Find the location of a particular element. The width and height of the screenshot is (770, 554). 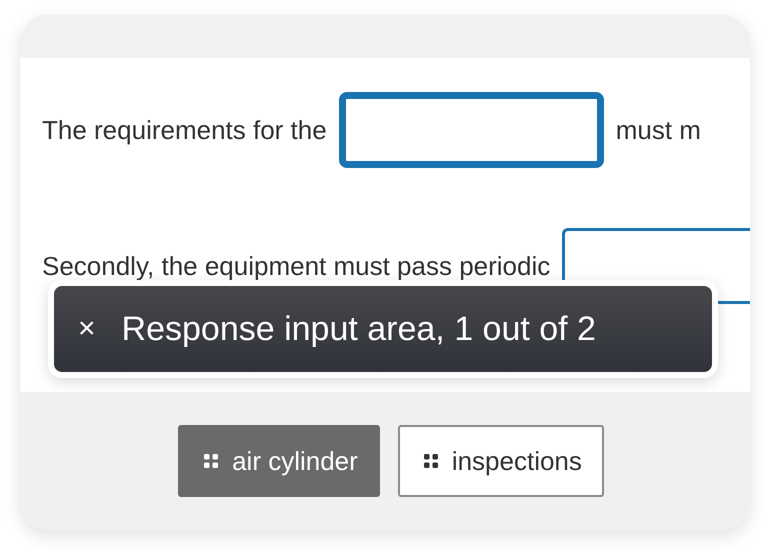

sentence-text: The requirements for the is located at coordinates (184, 130).